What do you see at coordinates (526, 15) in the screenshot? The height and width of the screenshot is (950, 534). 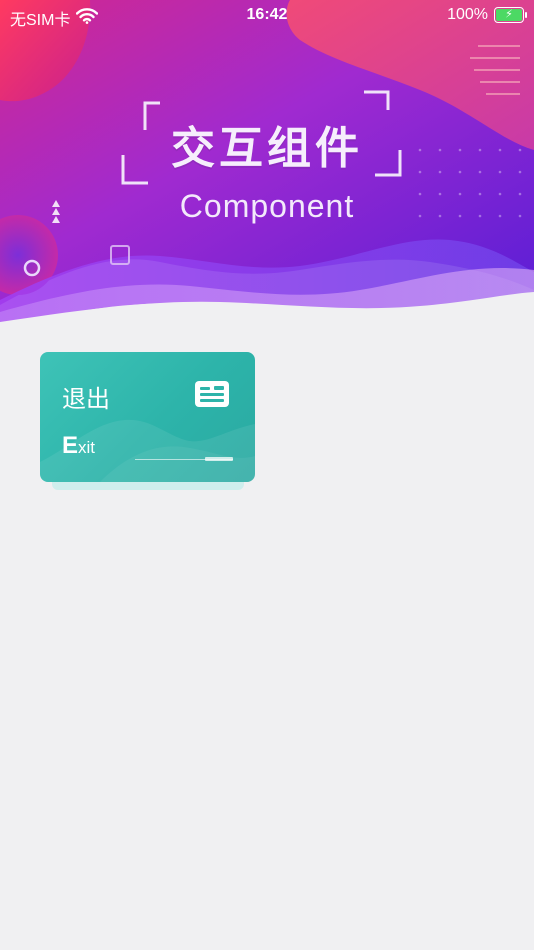 I see `battery-cap` at bounding box center [526, 15].